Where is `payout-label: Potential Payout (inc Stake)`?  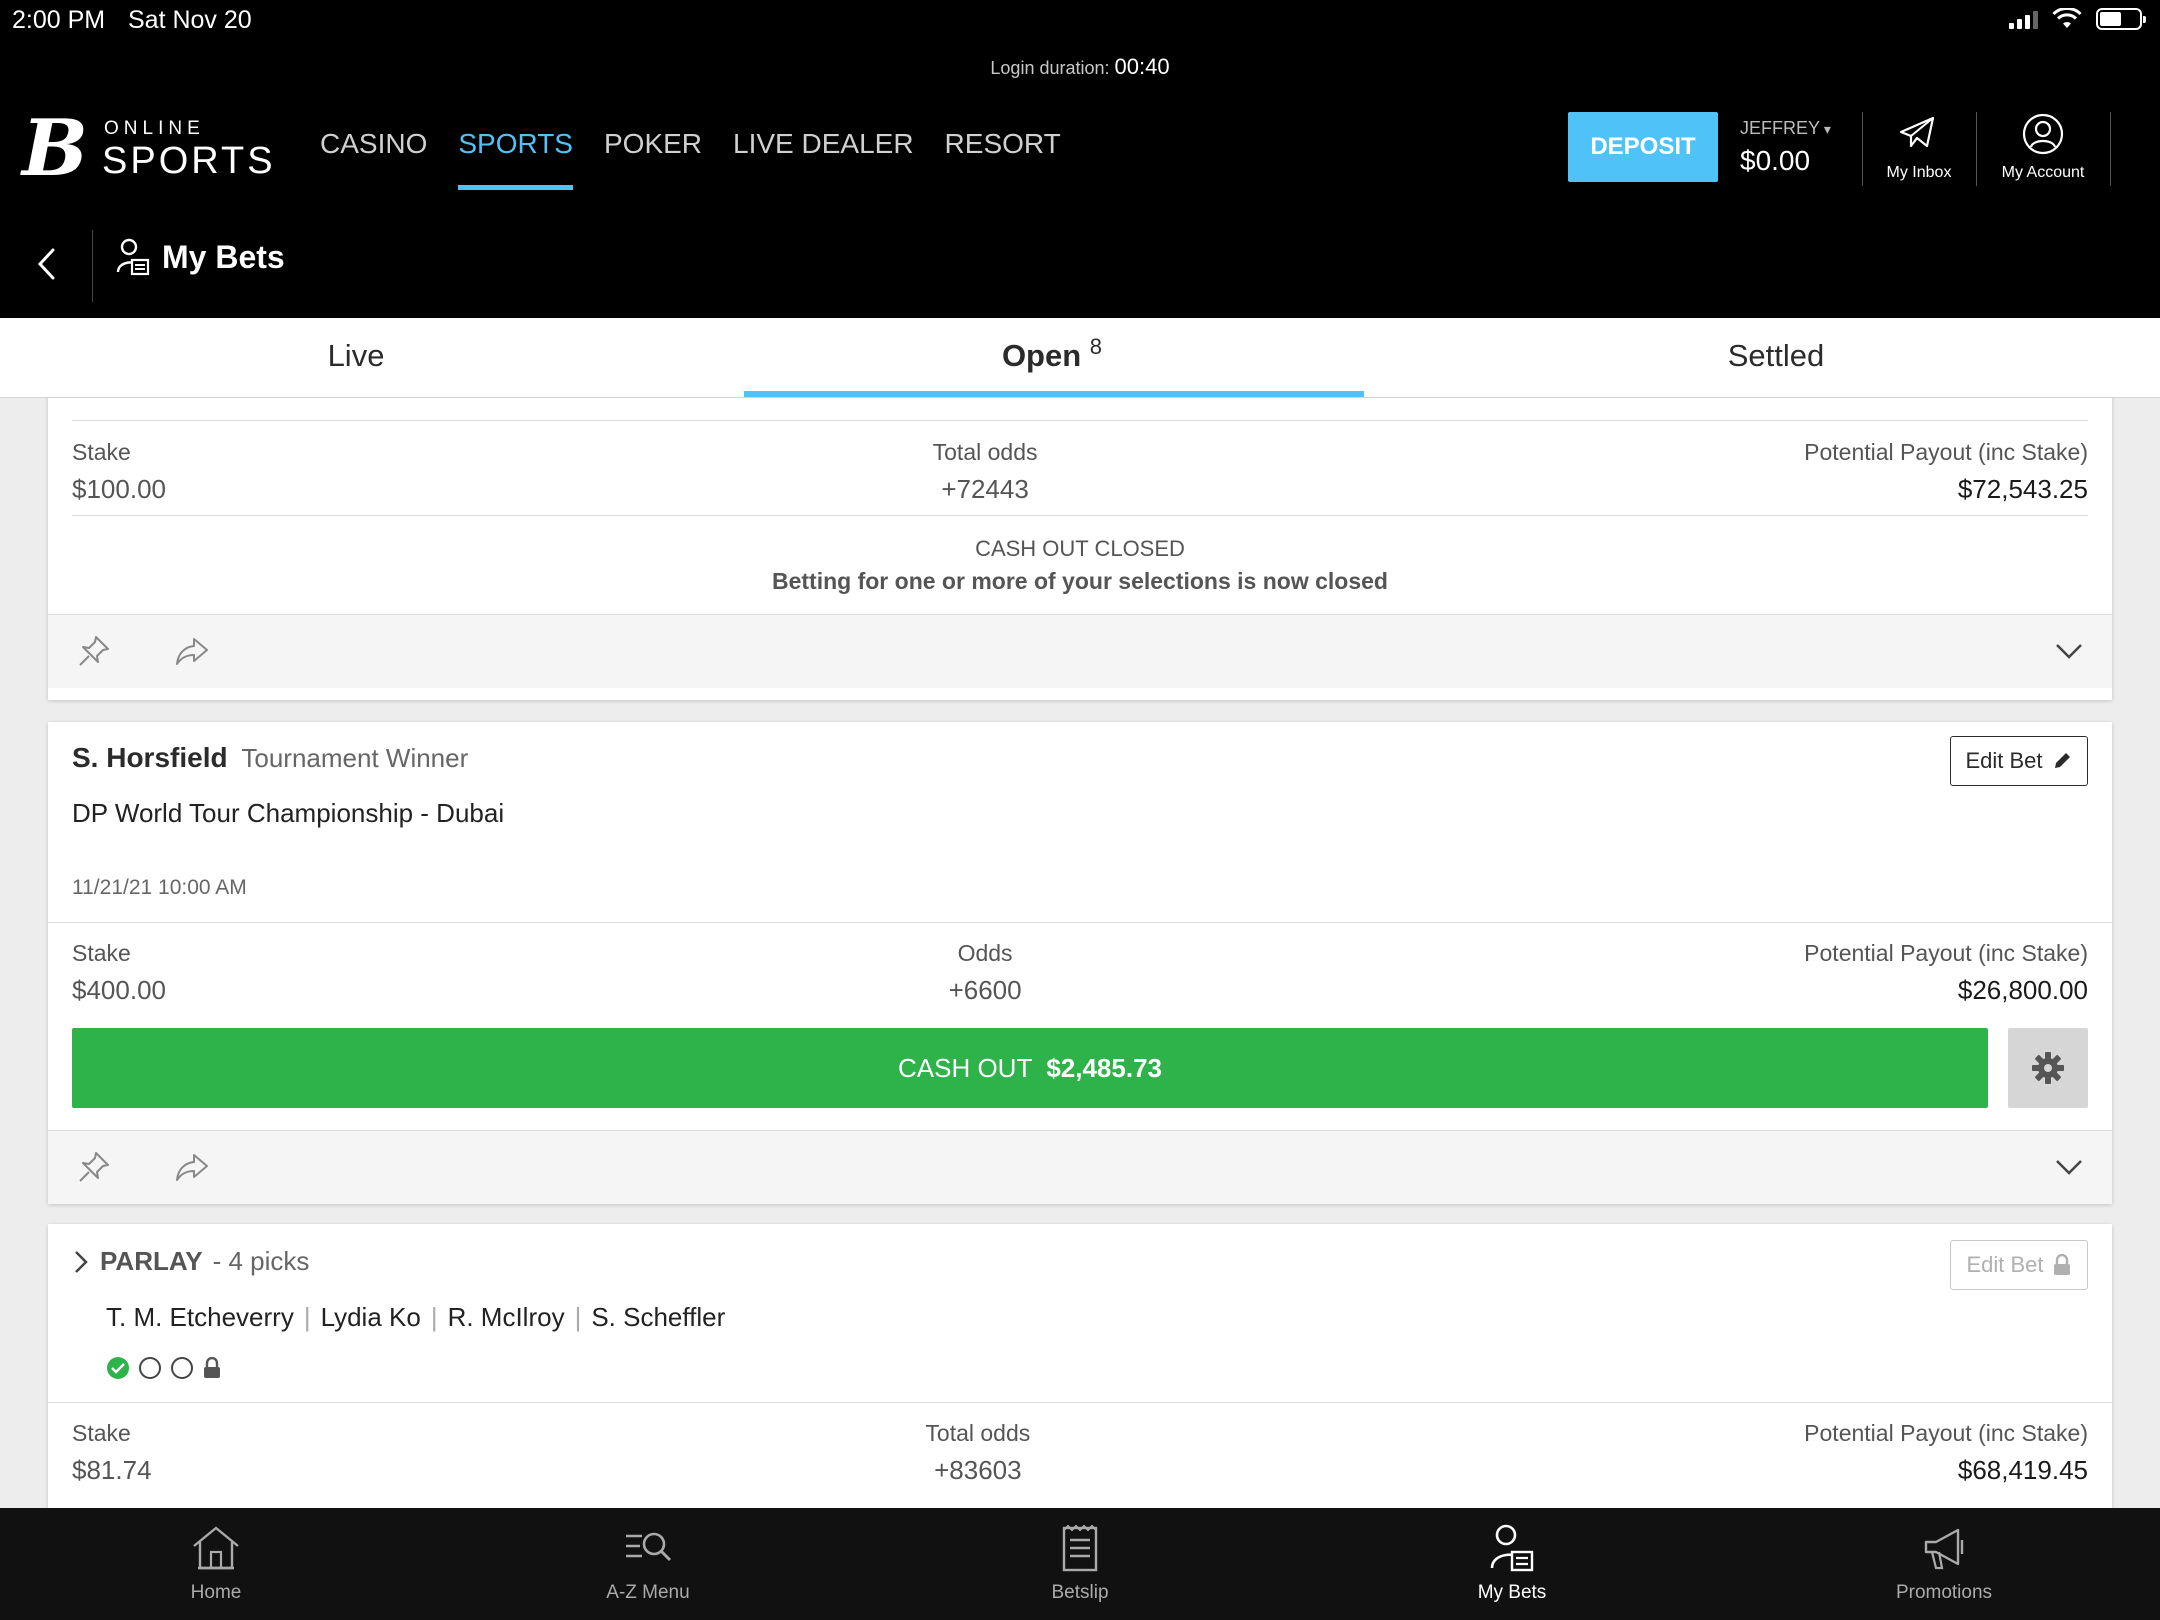 payout-label: Potential Payout (inc Stake) is located at coordinates (1946, 953).